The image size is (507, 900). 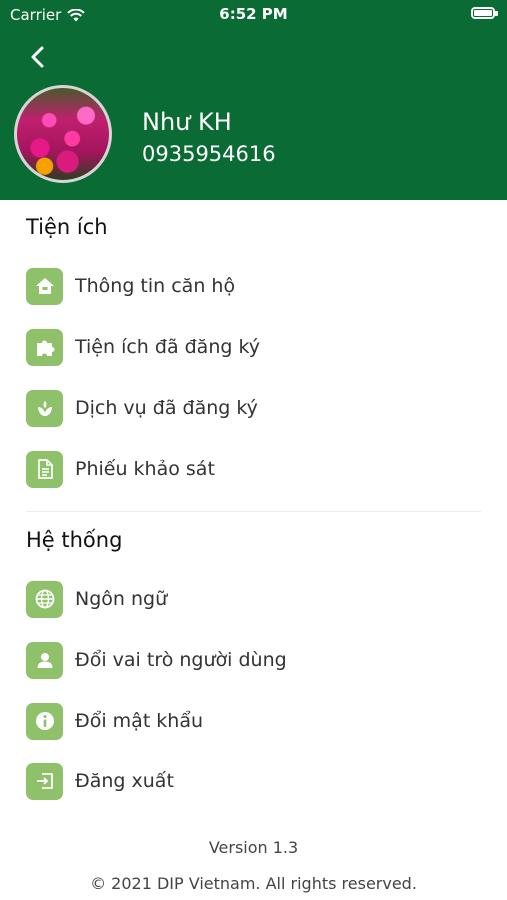 What do you see at coordinates (44, 286) in the screenshot?
I see `home-icon` at bounding box center [44, 286].